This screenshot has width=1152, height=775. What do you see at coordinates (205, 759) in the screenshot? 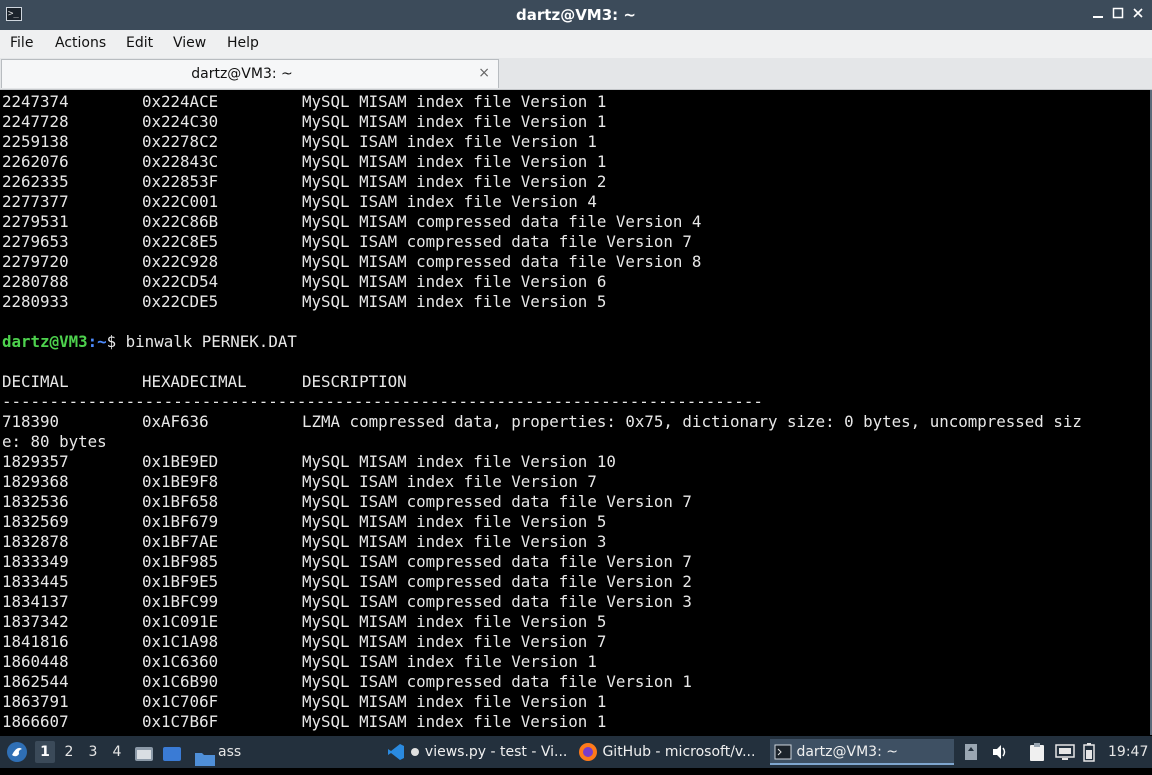
I see `folder-icon` at bounding box center [205, 759].